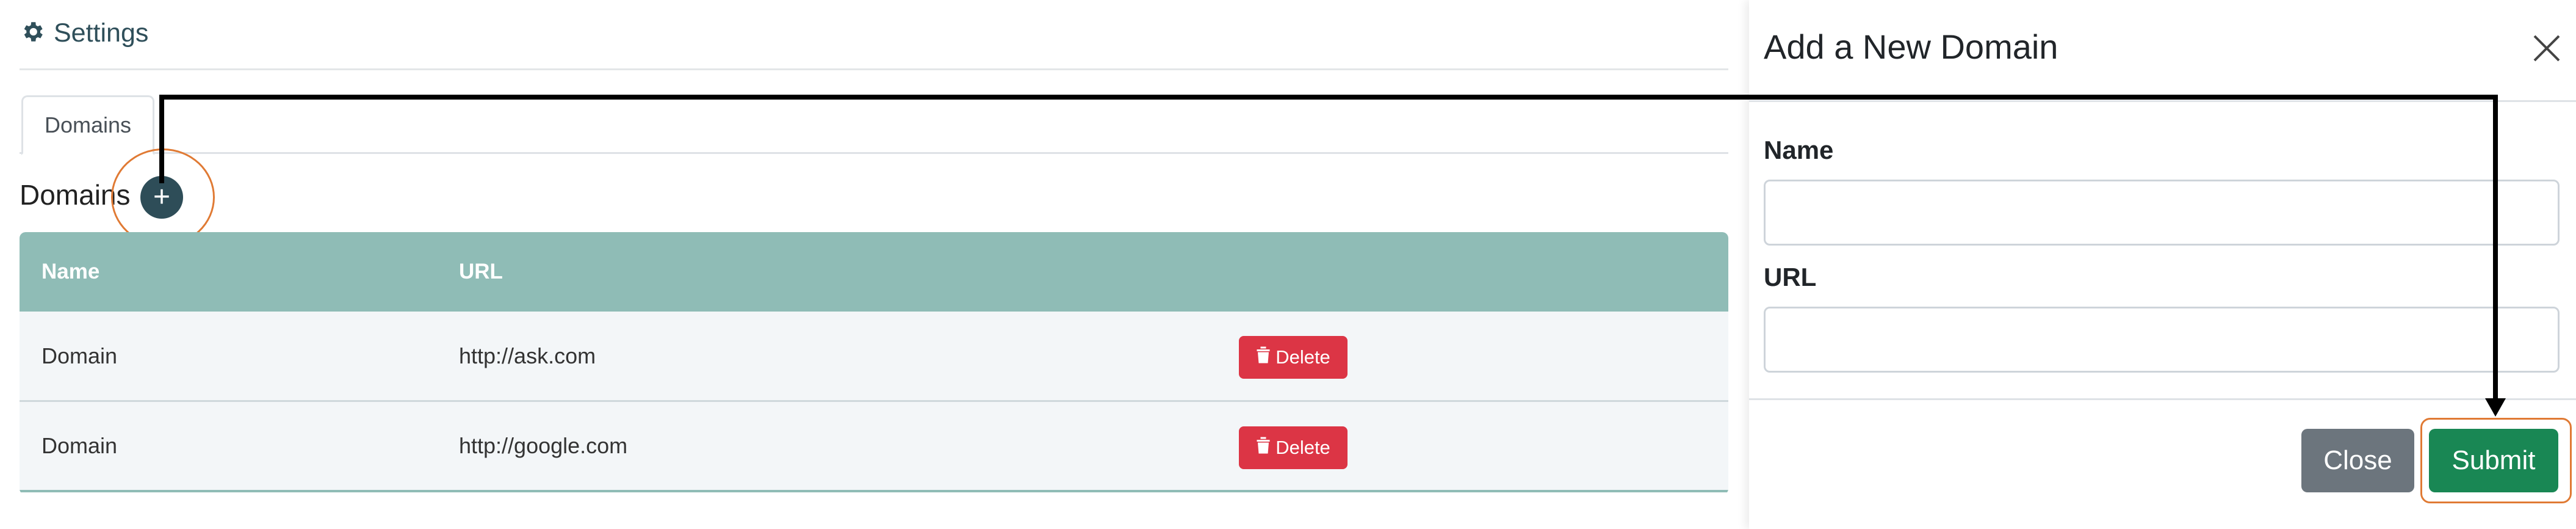 This screenshot has height=529, width=2576. Describe the element at coordinates (543, 445) in the screenshot. I see `cell-url: http://google.com` at that location.